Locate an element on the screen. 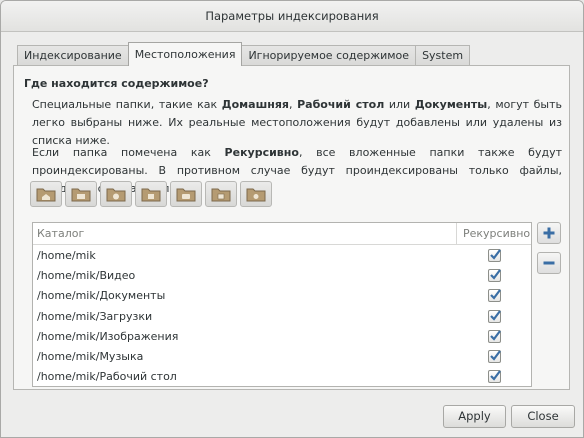 This screenshot has width=584, height=438. music-folder-icon is located at coordinates (186, 195).